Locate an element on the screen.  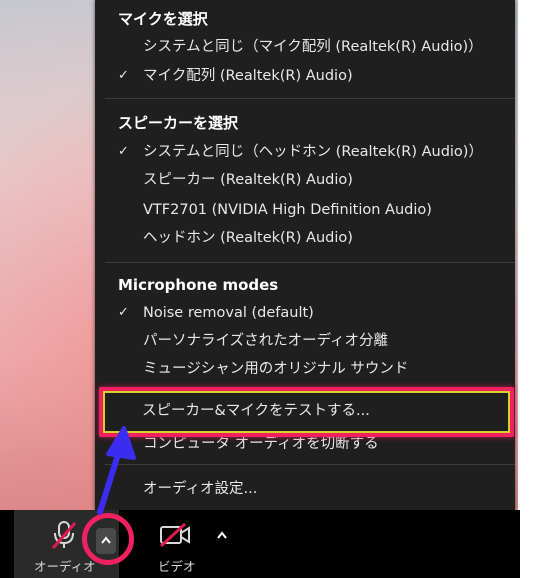
speaker-option-system-default: ✓ システムと同じ（ヘッドホン (Realtek(R) Audio)） is located at coordinates (311, 152).